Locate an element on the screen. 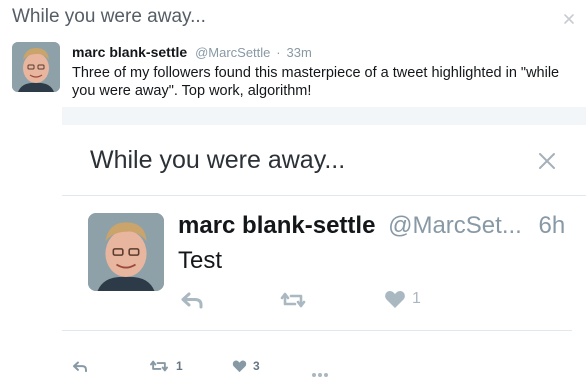  author-handle: @MarcSettle is located at coordinates (232, 52).